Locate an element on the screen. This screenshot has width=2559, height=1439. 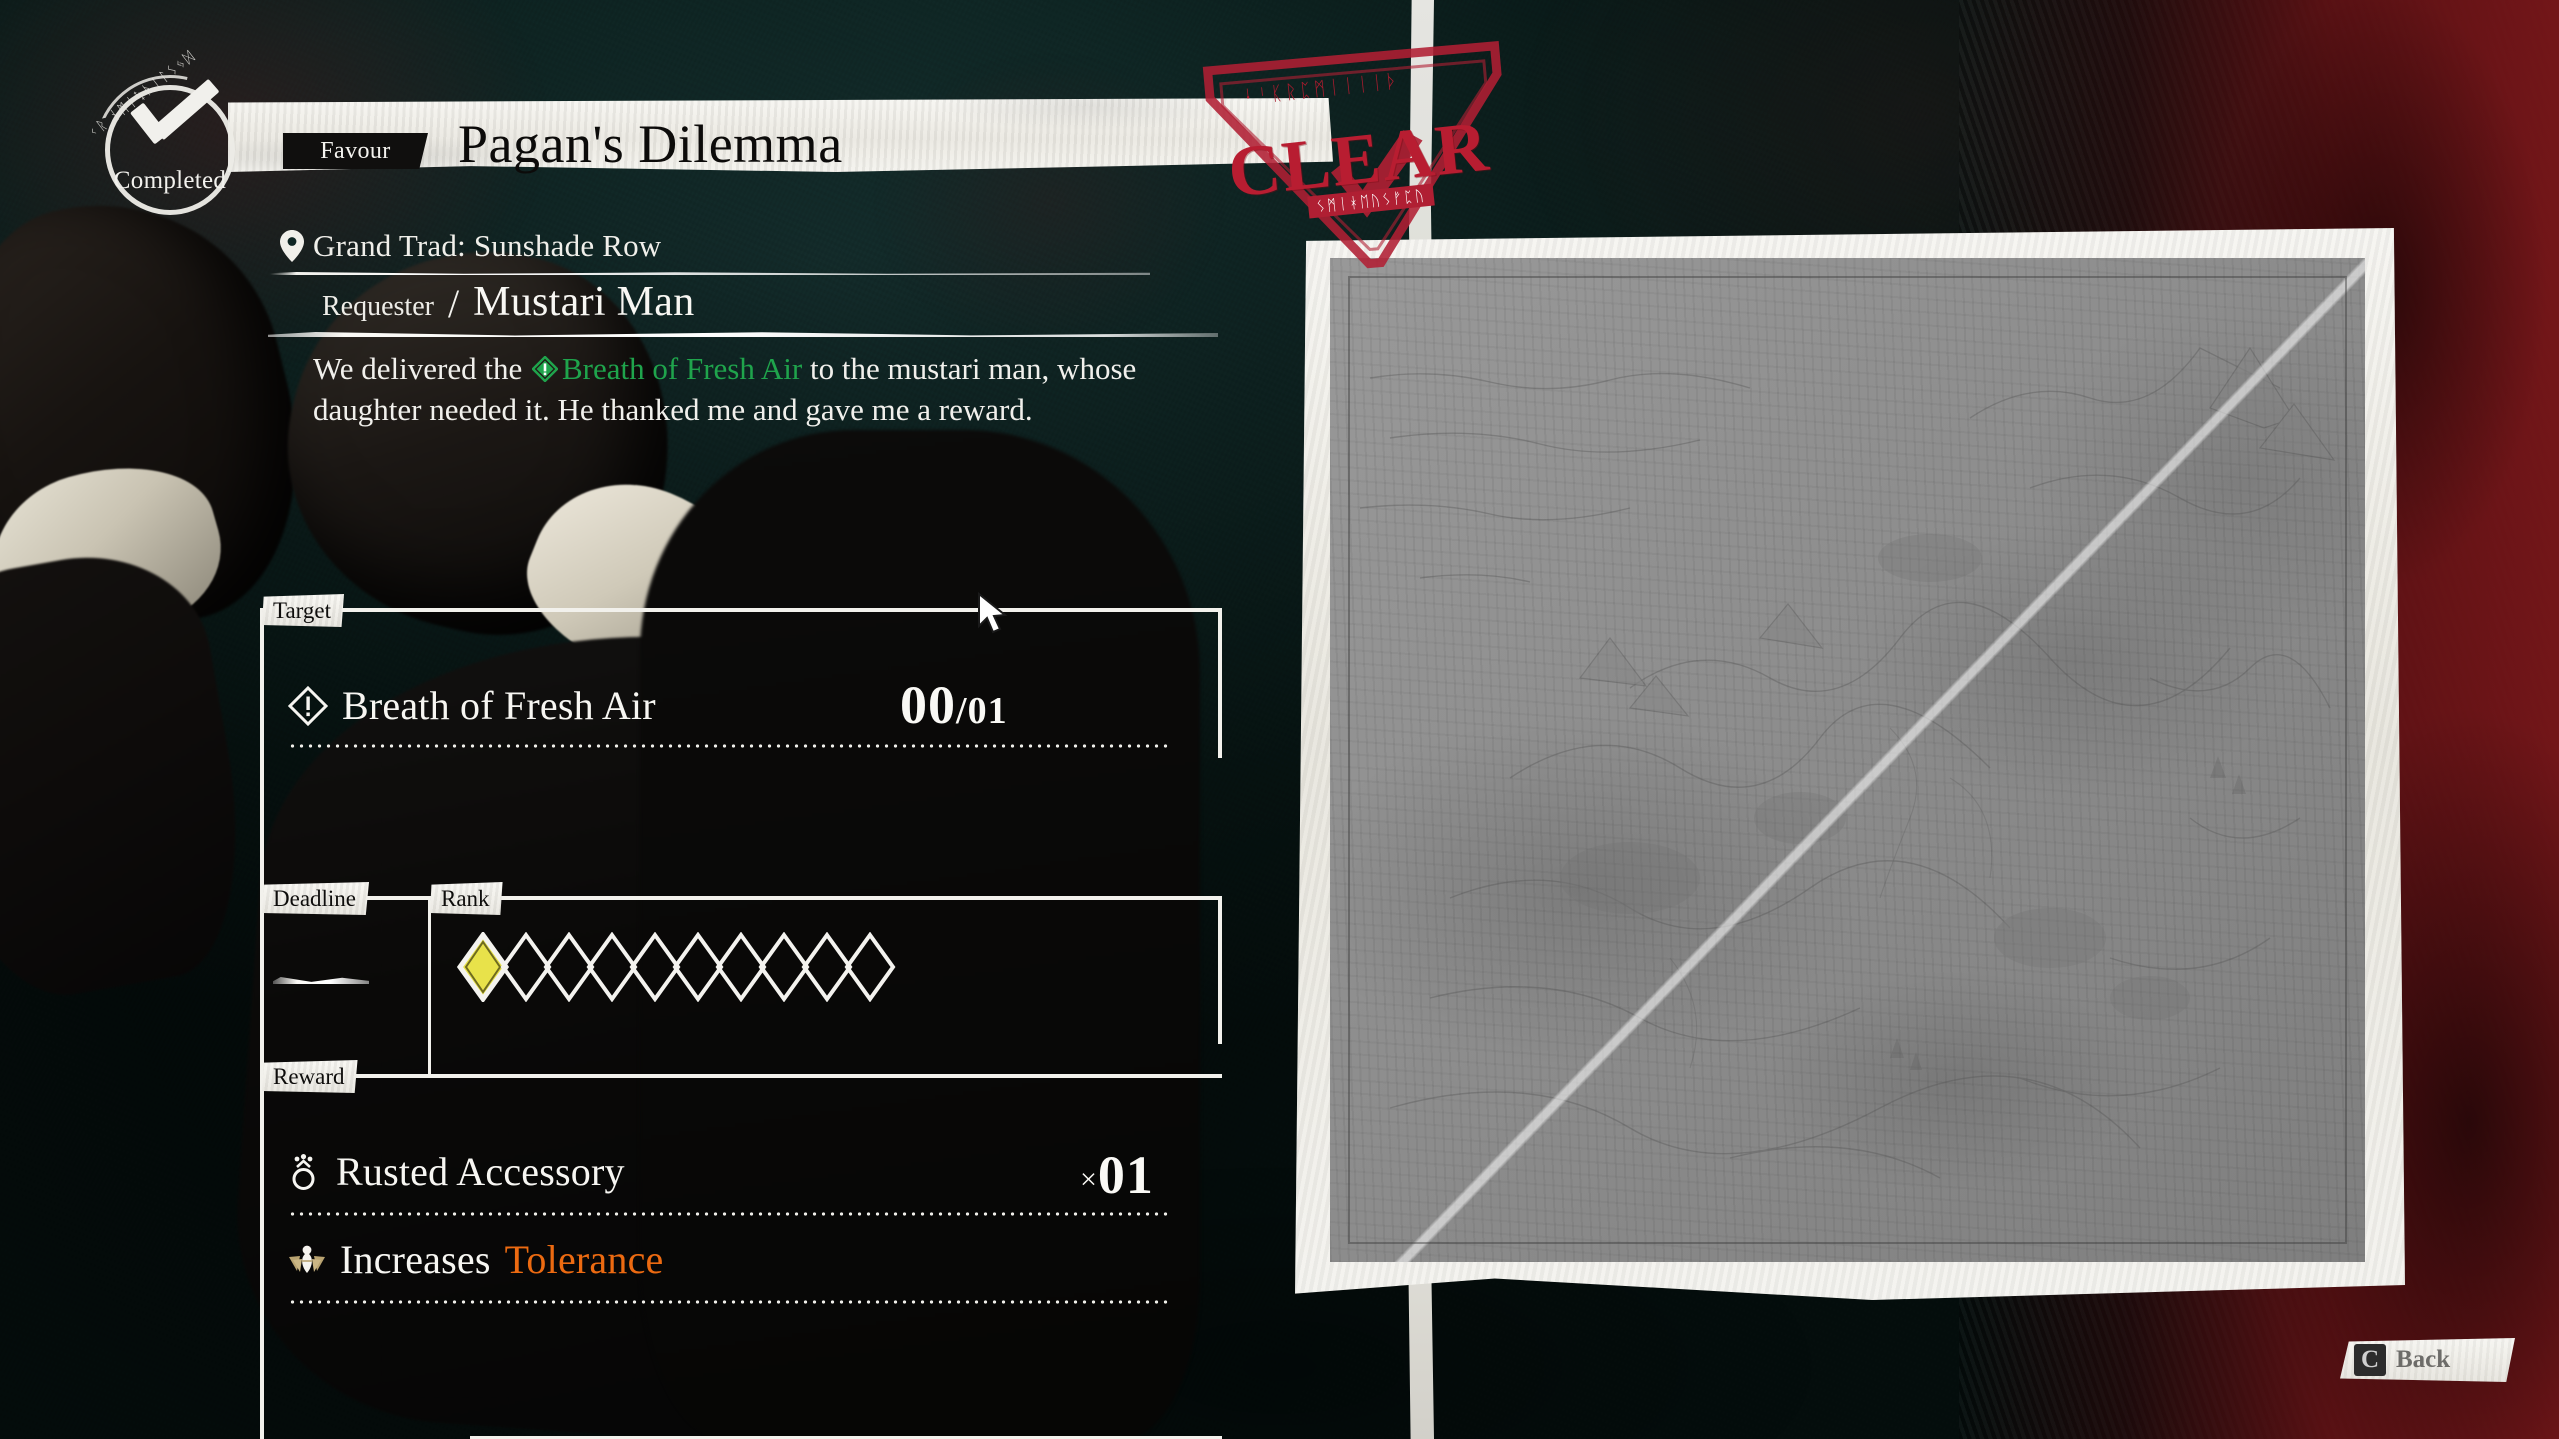
completed-stamp-label: Completed is located at coordinates (170, 180).